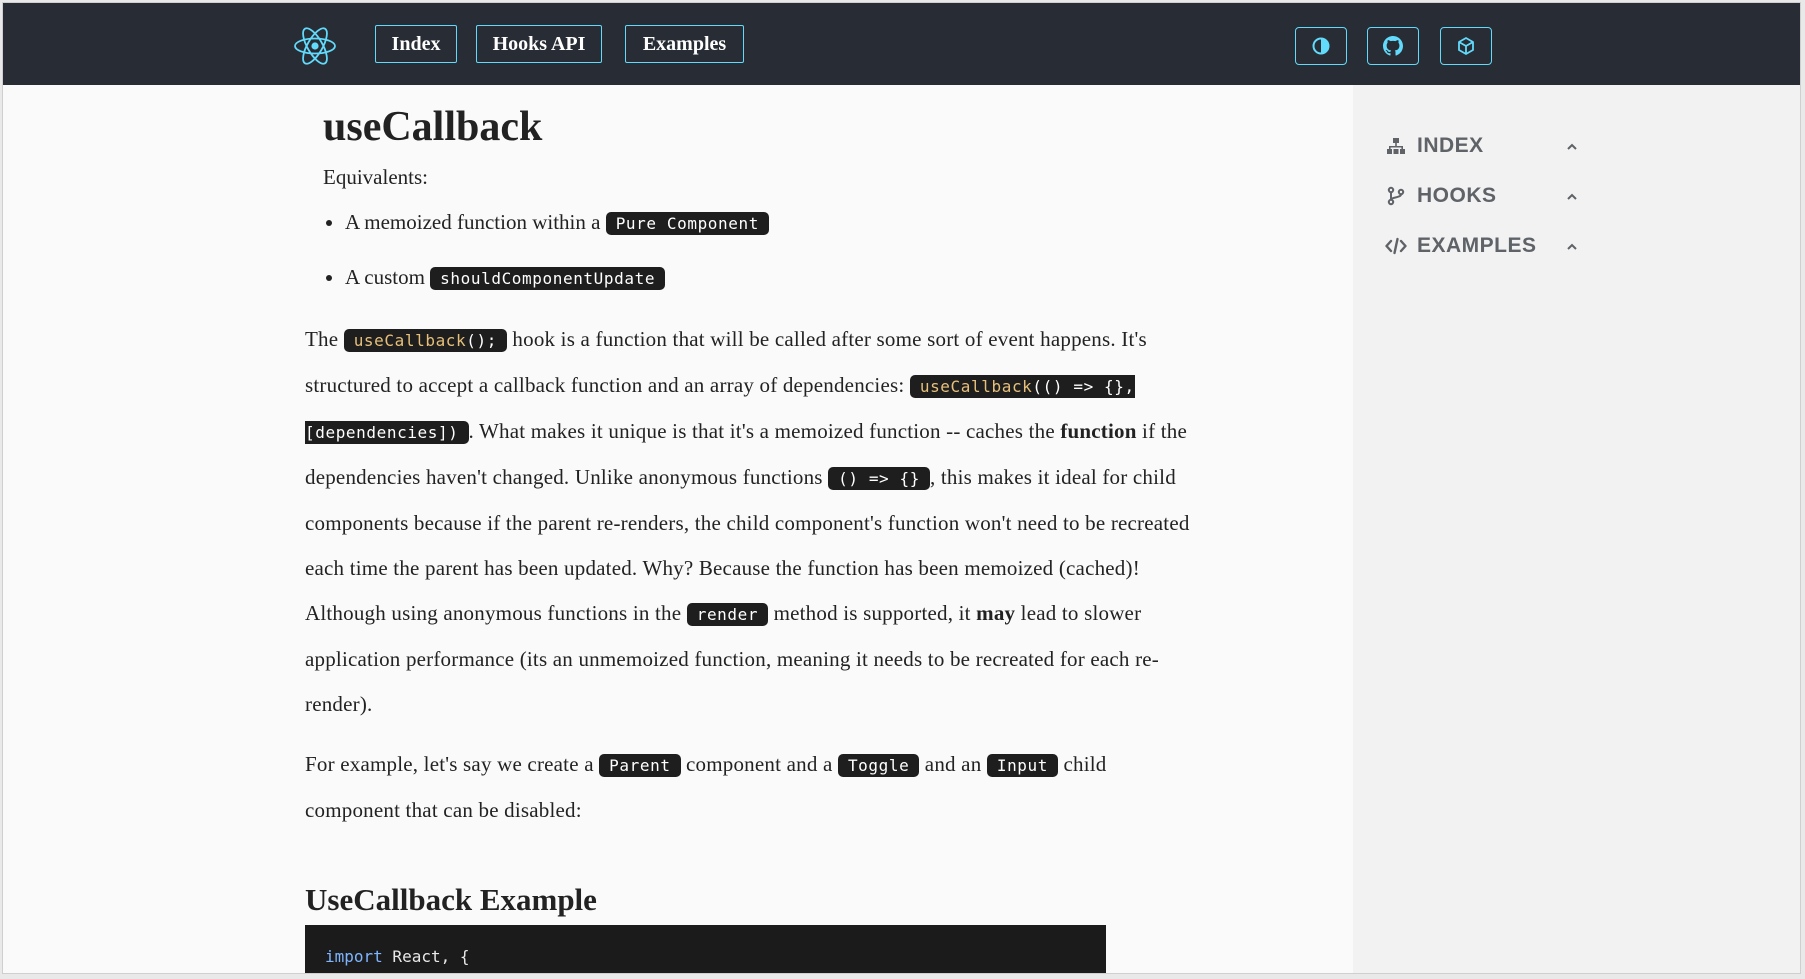  Describe the element at coordinates (684, 44) in the screenshot. I see `nav-examples-button: Examples` at that location.